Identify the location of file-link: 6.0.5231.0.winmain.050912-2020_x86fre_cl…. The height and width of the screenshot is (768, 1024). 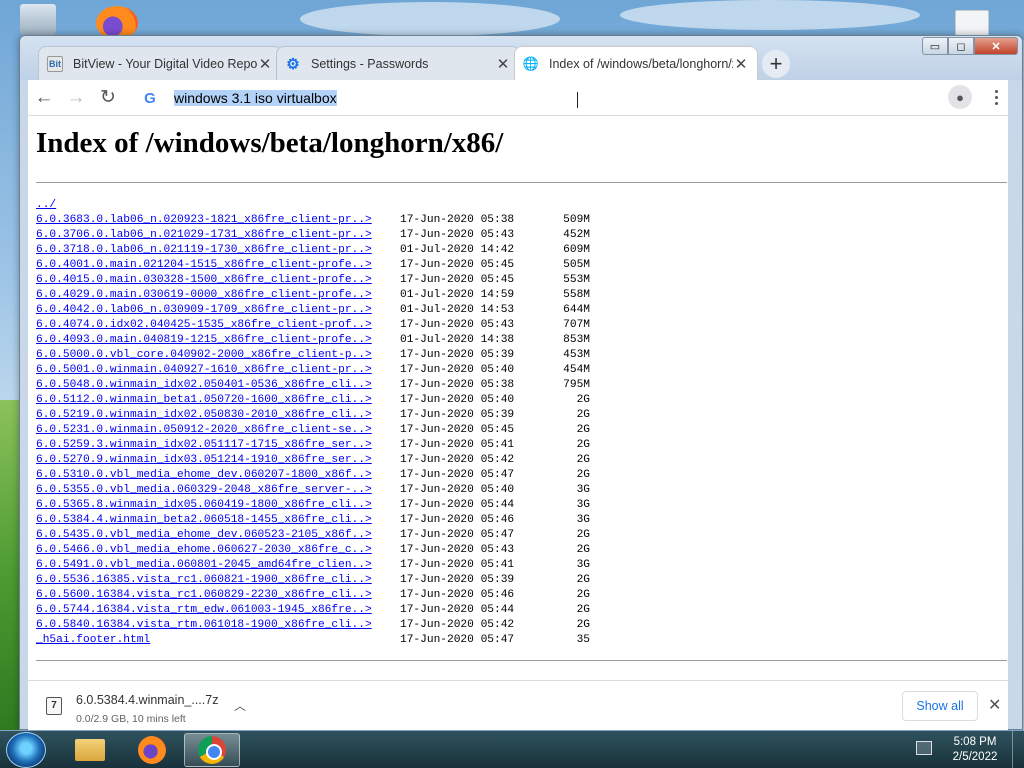
(218, 430).